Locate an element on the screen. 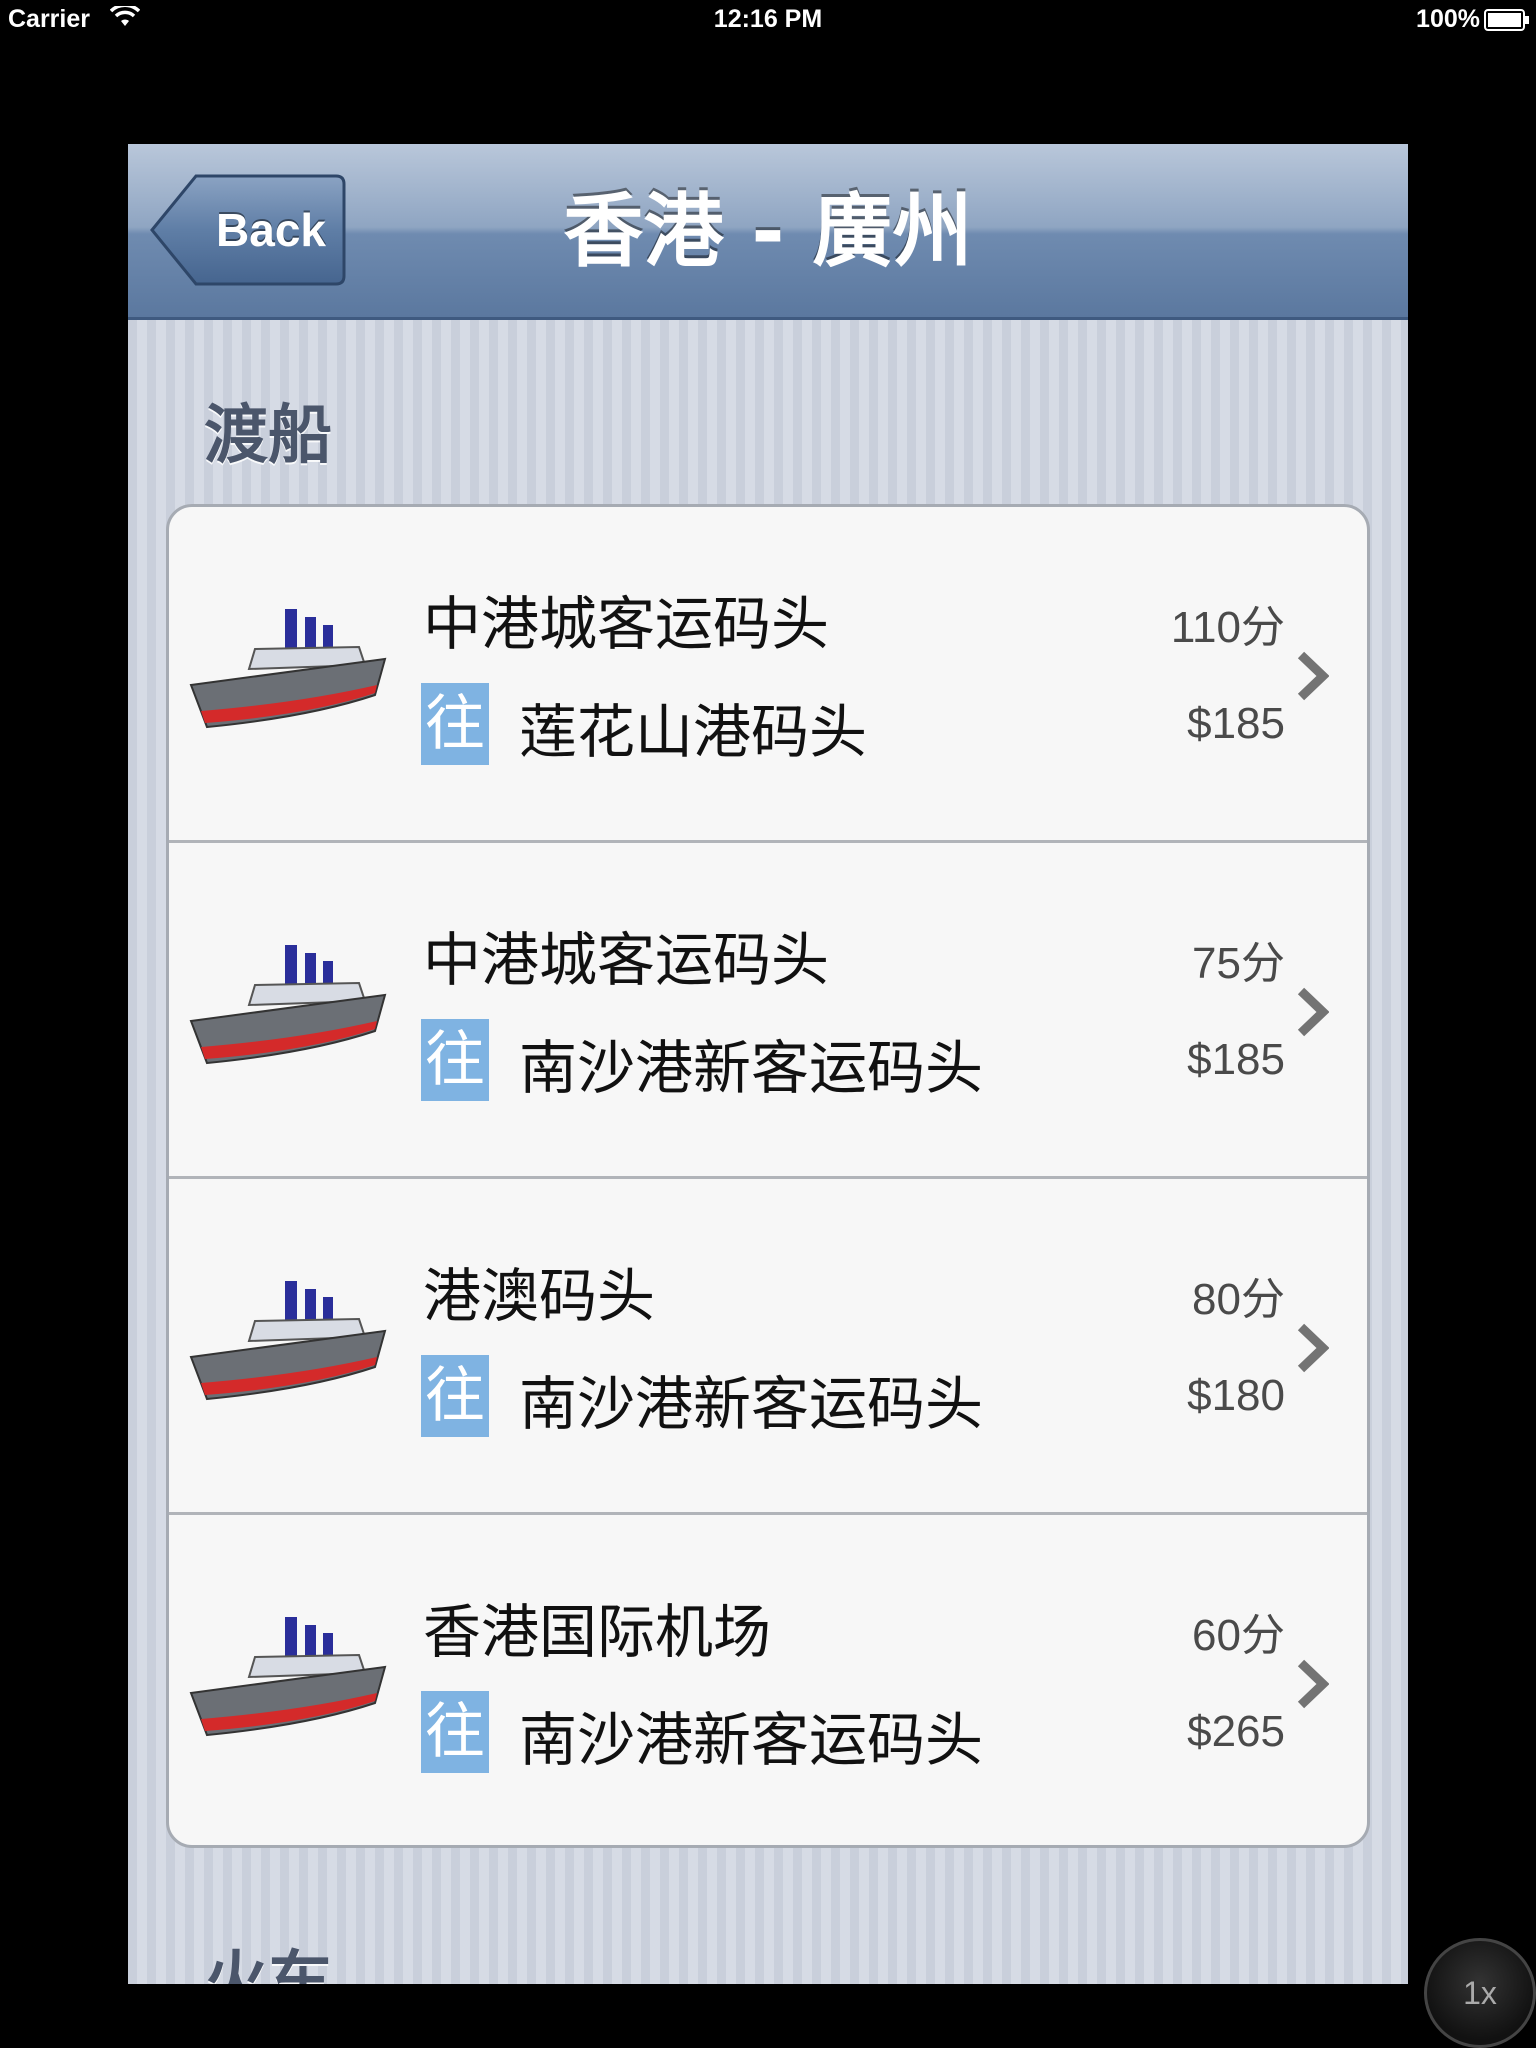 The height and width of the screenshot is (2048, 1536). back-button: Back is located at coordinates (248, 230).